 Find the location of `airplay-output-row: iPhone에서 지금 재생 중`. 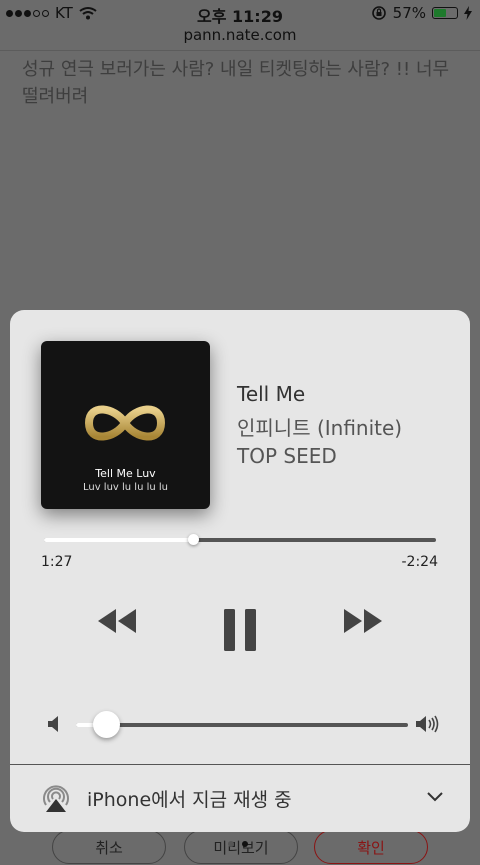

airplay-output-row: iPhone에서 지금 재생 중 is located at coordinates (240, 798).